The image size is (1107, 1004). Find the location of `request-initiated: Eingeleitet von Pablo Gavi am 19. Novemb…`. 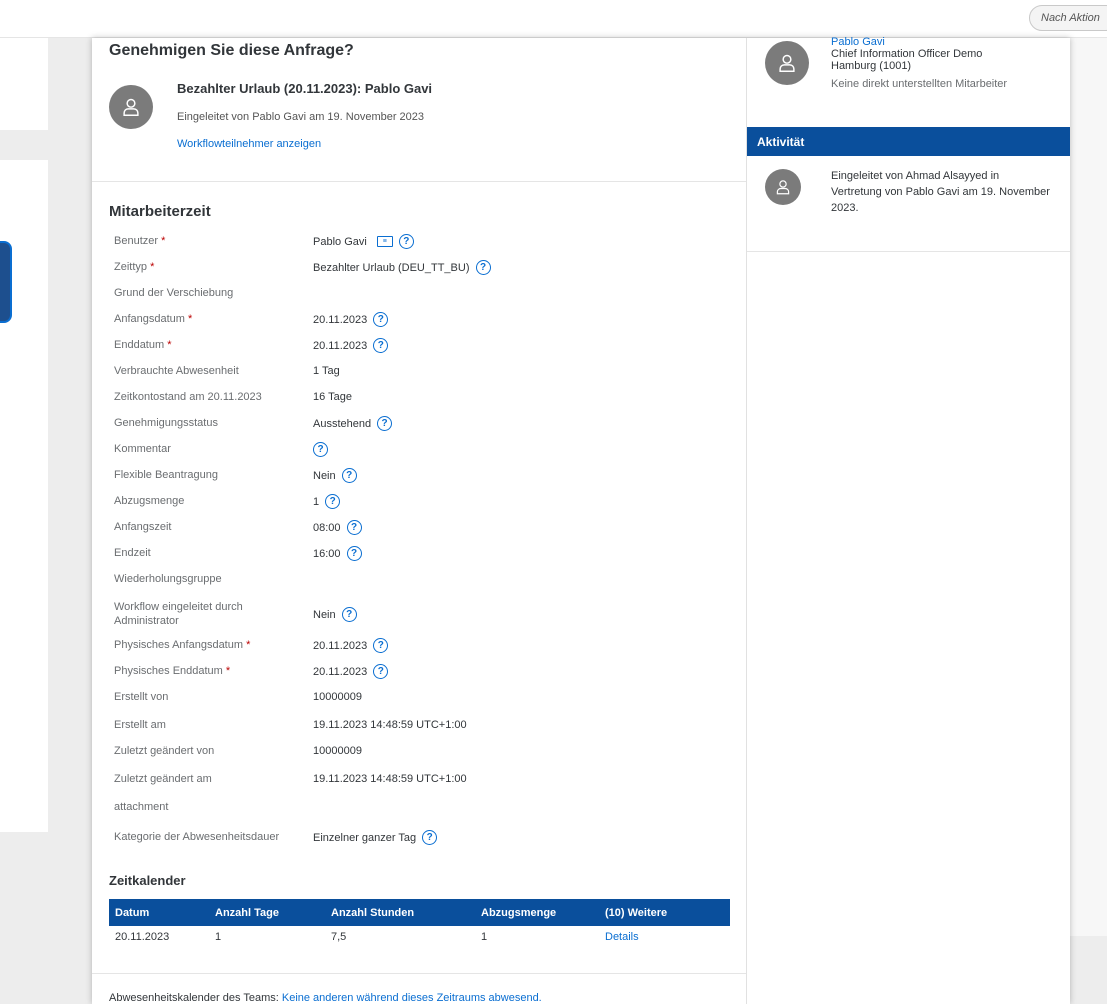

request-initiated: Eingeleitet von Pablo Gavi am 19. Novemb… is located at coordinates (301, 117).